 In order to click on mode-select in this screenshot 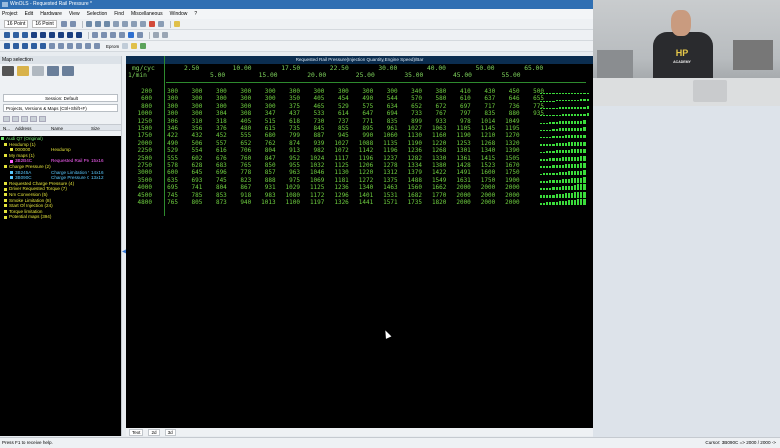, I will do `click(125, 46)`.